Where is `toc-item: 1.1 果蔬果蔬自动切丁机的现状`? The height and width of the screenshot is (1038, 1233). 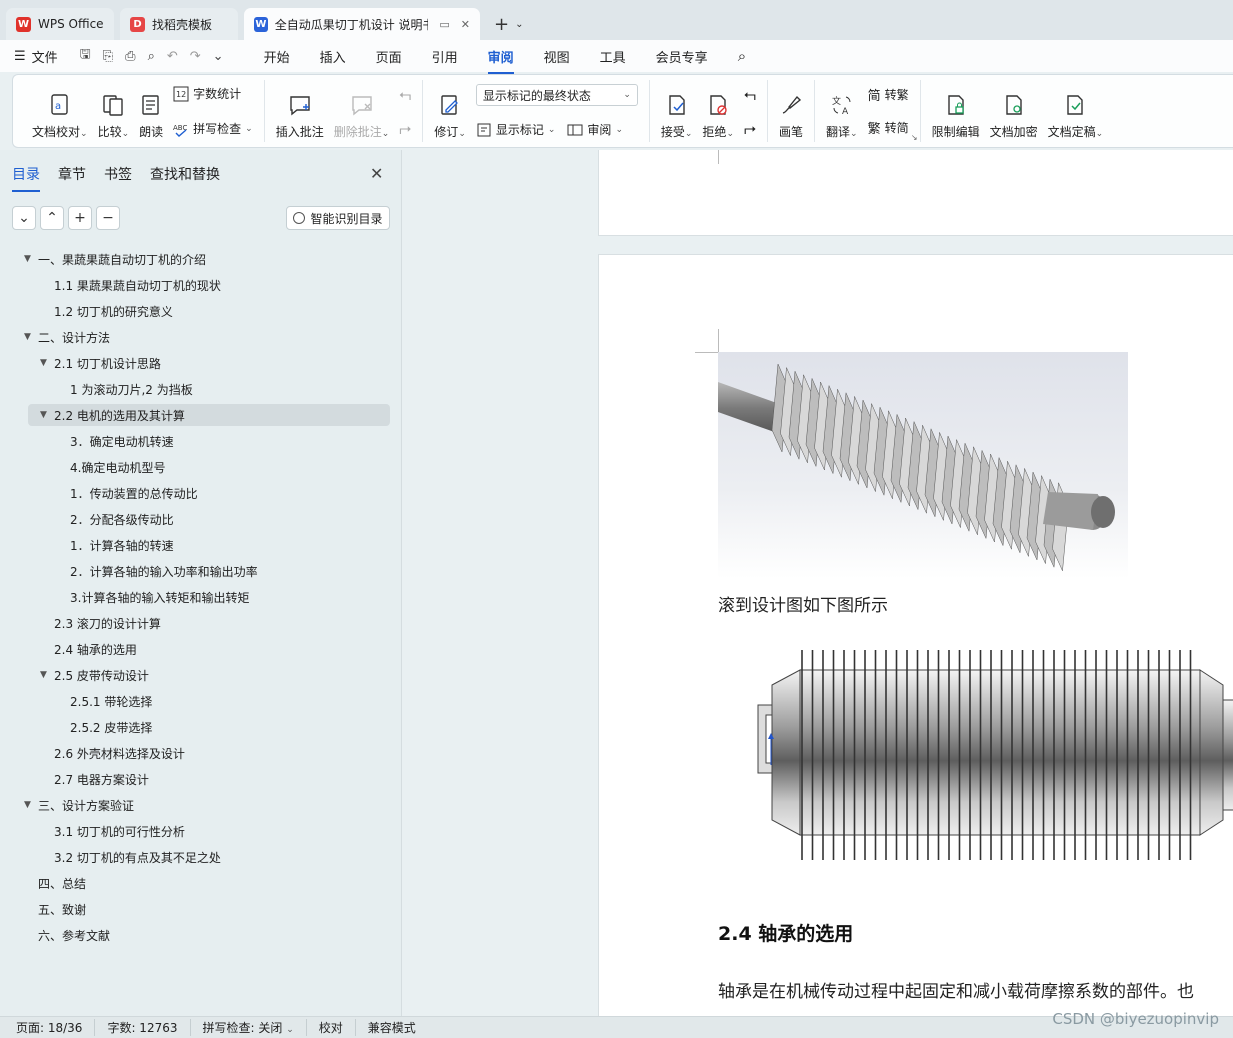 toc-item: 1.1 果蔬果蔬自动切丁机的现状 is located at coordinates (201, 285).